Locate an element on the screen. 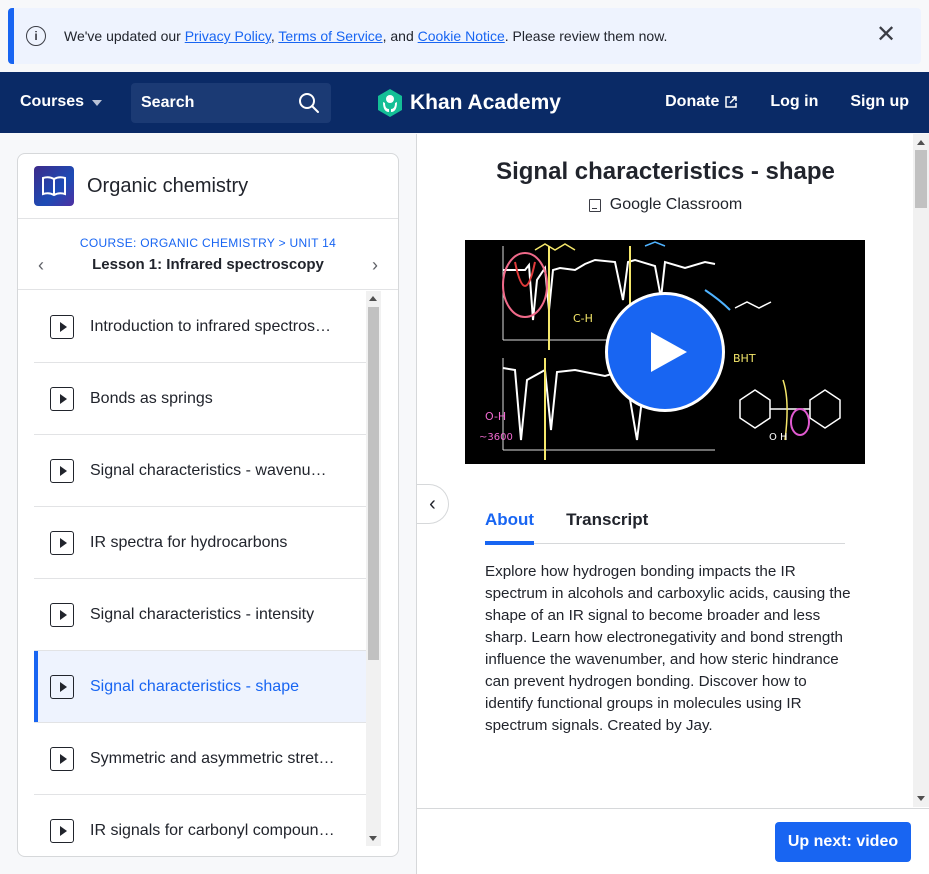 The width and height of the screenshot is (929, 874). lesson-item-label: Signal characteristics - wavenumber is located at coordinates (212, 470).